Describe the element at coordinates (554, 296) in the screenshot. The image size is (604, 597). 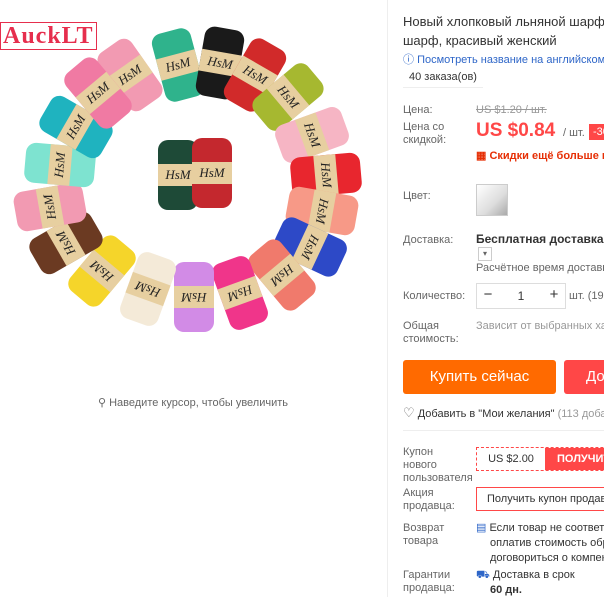
I see `quantity-plus-button: +` at that location.